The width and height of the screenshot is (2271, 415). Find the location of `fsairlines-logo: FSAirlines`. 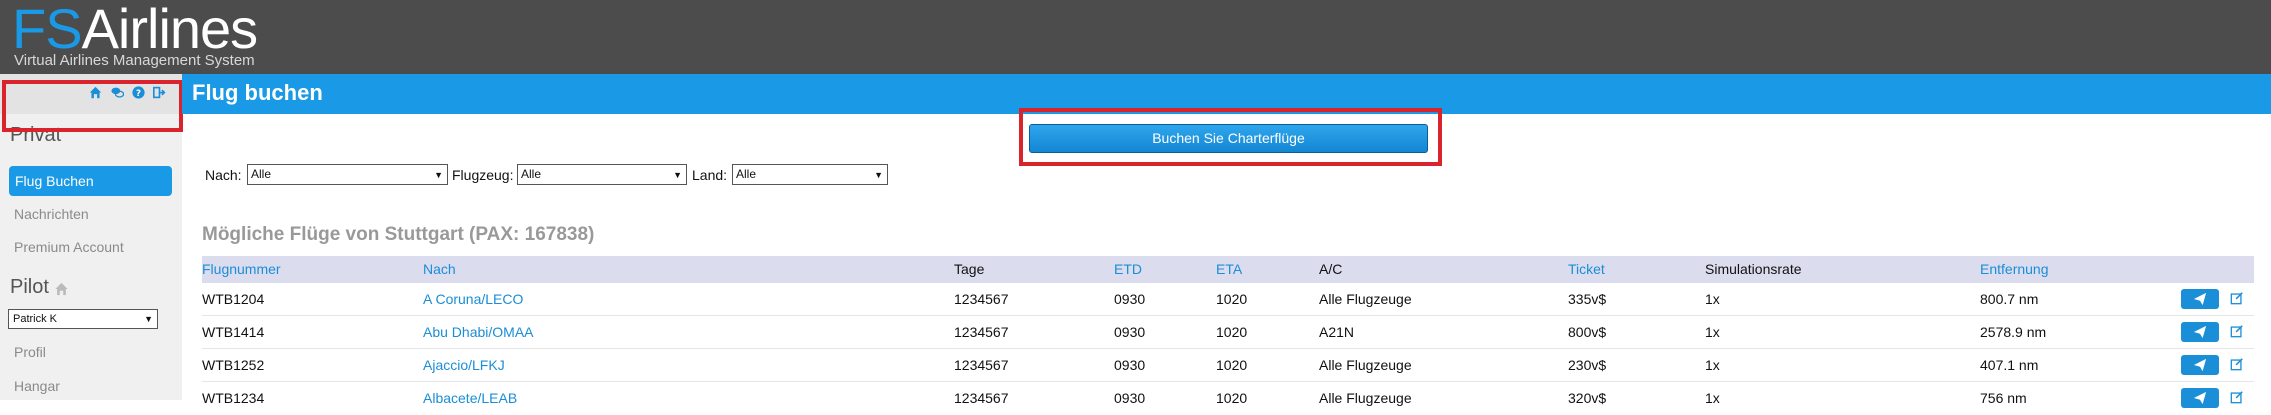

fsairlines-logo: FSAirlines is located at coordinates (135, 30).